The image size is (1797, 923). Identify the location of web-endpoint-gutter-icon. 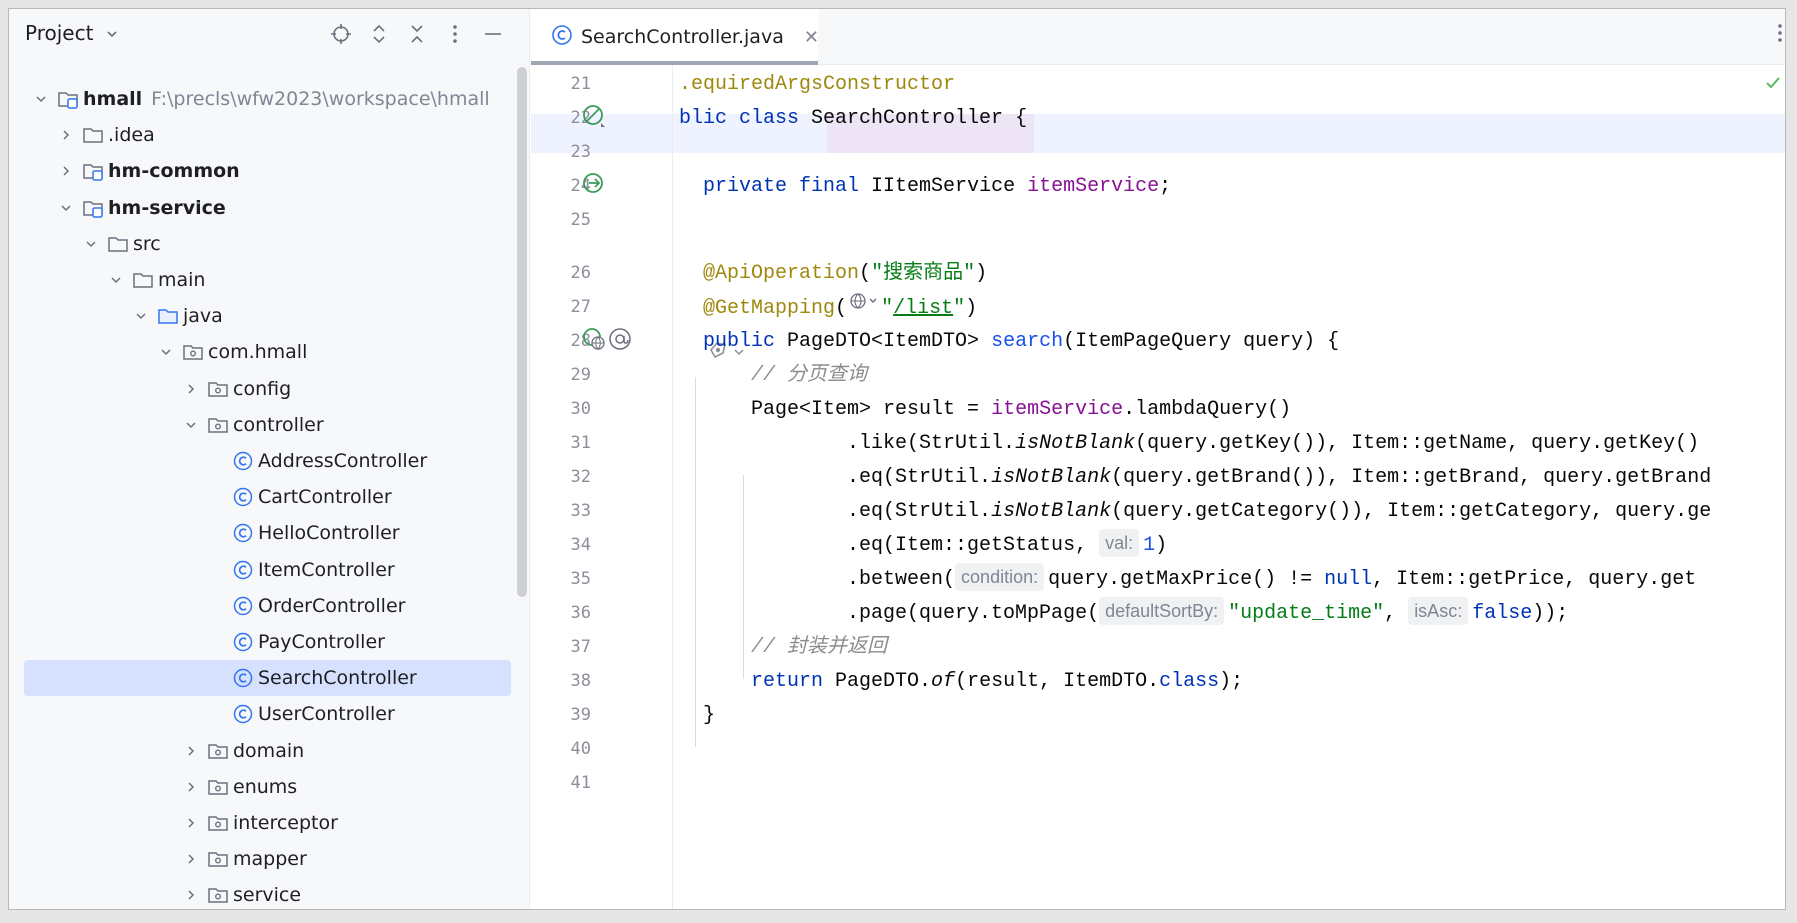
(594, 339).